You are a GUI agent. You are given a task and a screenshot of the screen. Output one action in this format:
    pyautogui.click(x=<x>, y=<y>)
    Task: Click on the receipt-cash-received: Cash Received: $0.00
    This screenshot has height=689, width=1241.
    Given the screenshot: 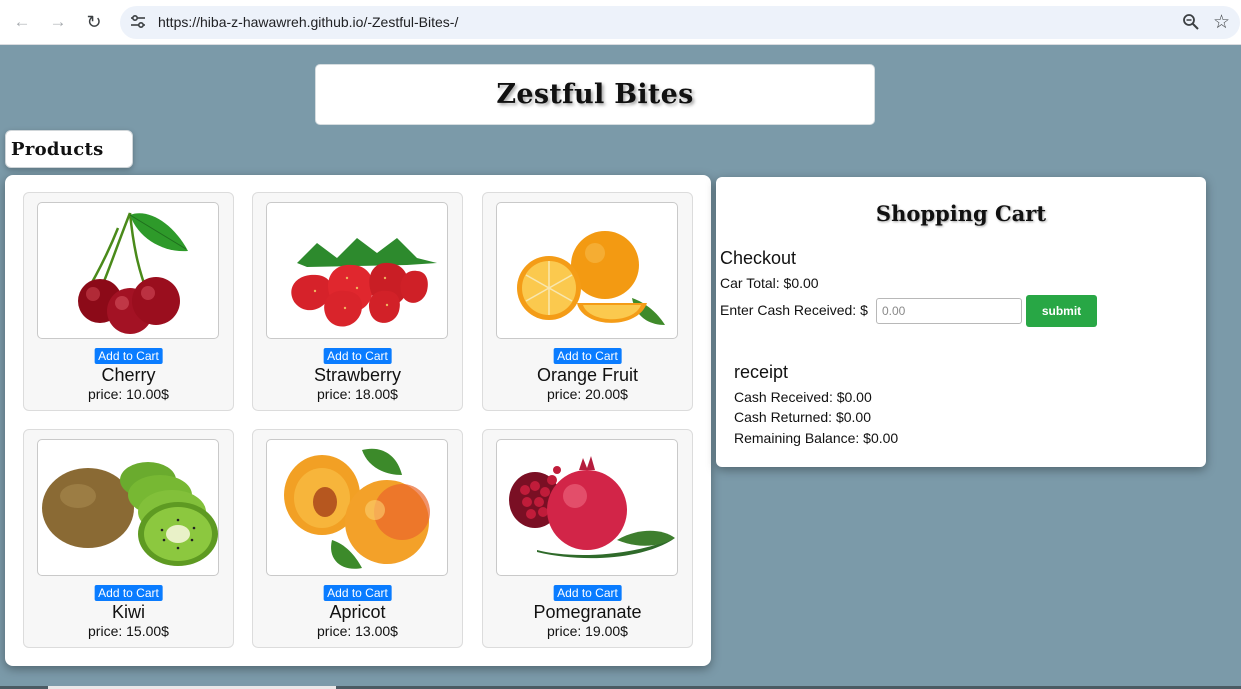 What is the action you would take?
    pyautogui.click(x=803, y=397)
    